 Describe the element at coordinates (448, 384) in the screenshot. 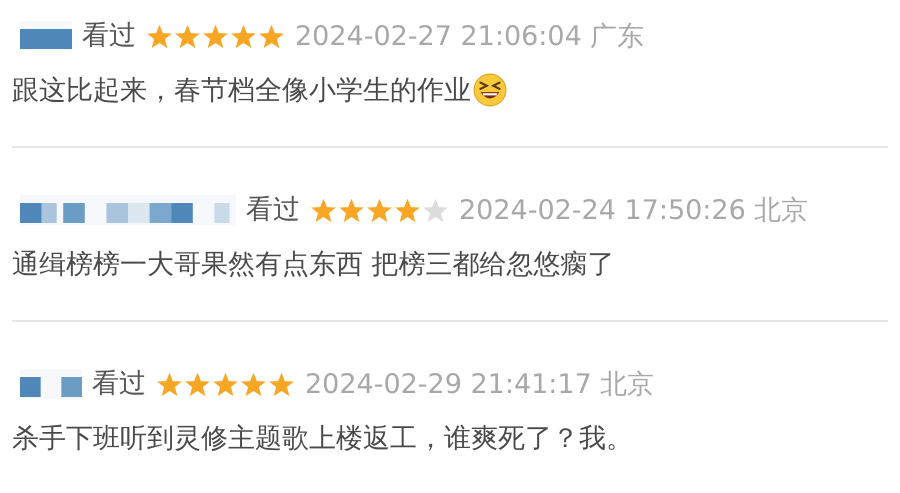

I see `comment-time: 2024-02-29 21:41:17` at that location.